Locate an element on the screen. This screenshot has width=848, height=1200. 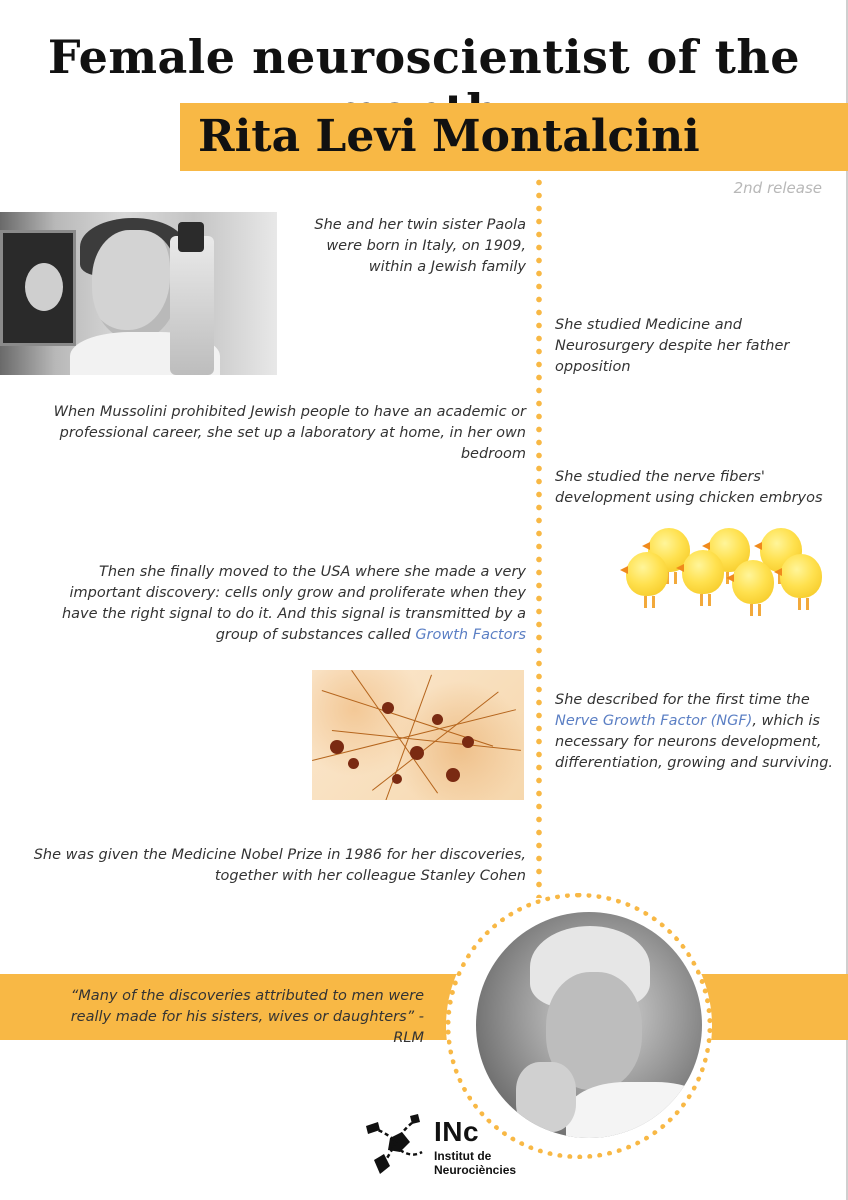
scientist-name: Rita Levi Montalcini is located at coordinates (449, 136).